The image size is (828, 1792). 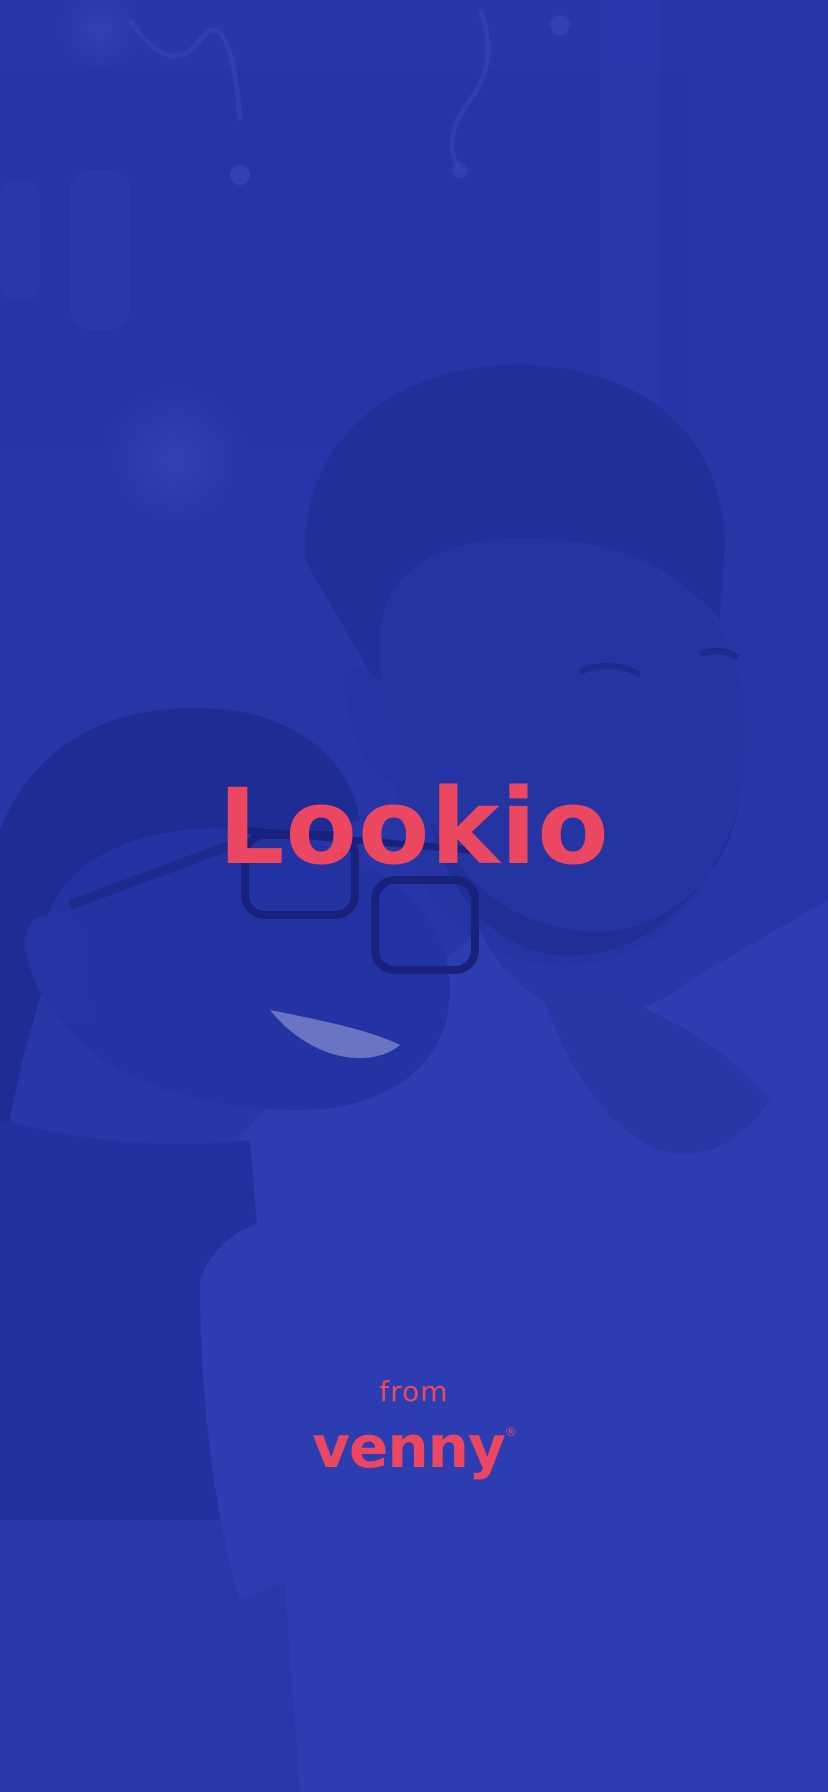 What do you see at coordinates (414, 1391) in the screenshot?
I see `from-label: from` at bounding box center [414, 1391].